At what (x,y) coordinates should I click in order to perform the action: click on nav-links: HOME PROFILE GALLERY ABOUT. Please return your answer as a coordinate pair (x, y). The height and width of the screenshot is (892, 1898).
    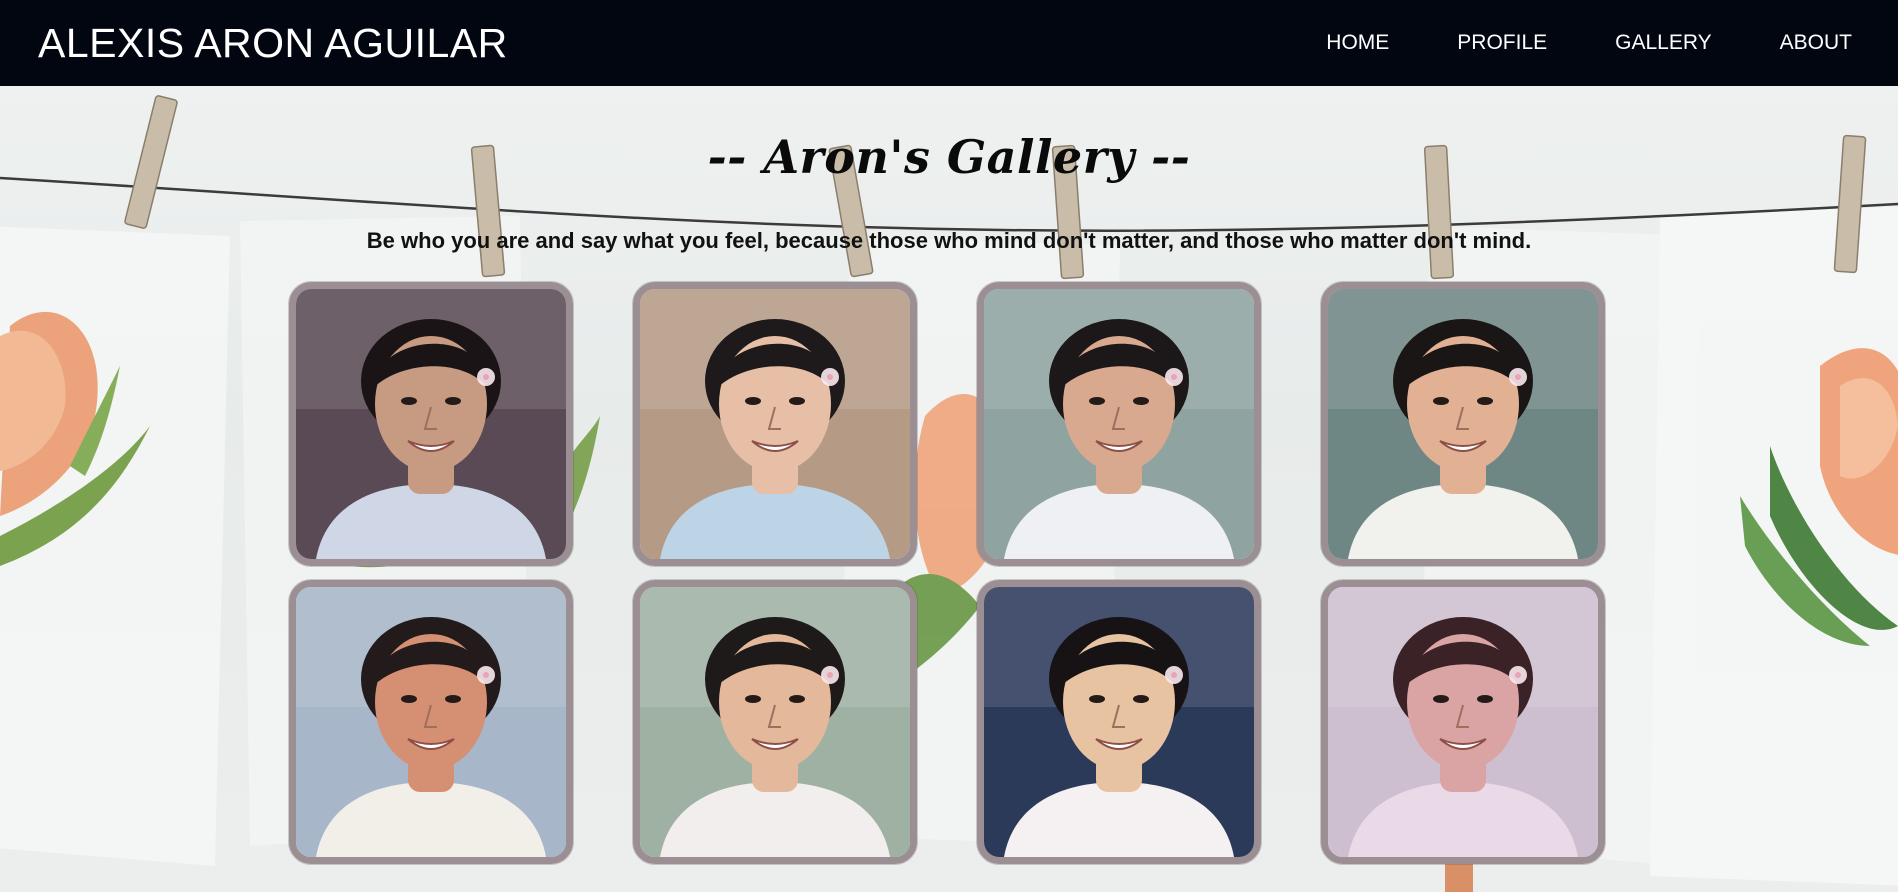
    Looking at the image, I should click on (1555, 43).